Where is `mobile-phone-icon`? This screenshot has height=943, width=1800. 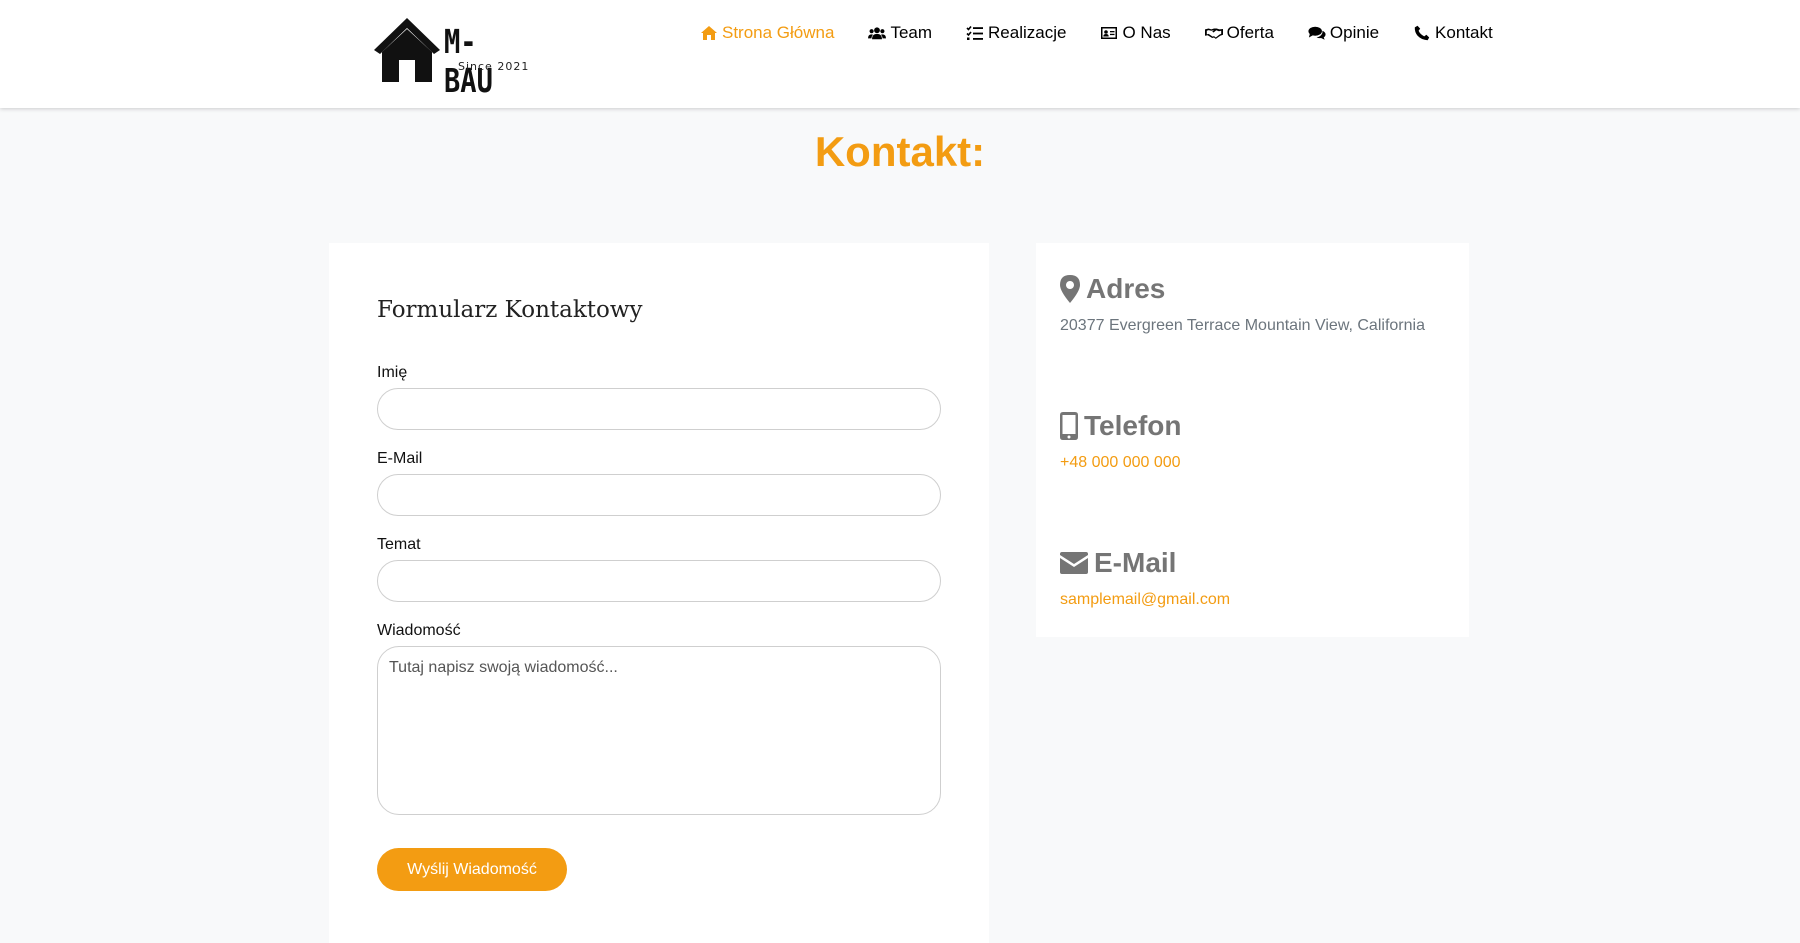 mobile-phone-icon is located at coordinates (1069, 426).